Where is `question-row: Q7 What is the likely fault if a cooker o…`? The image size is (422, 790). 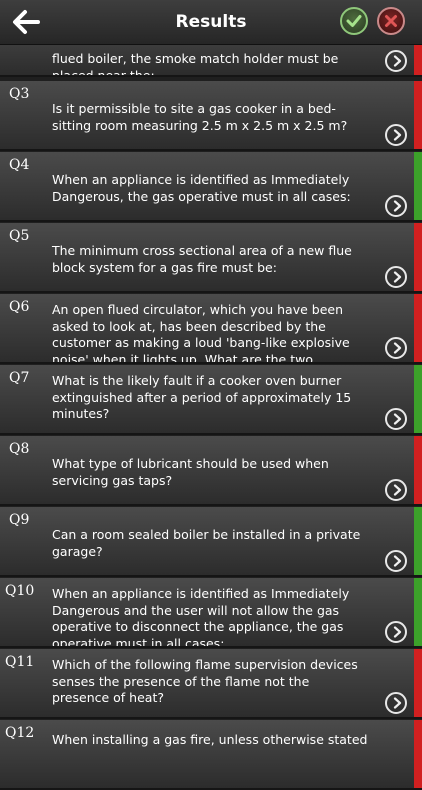 question-row: Q7 What is the likely fault if a cooker o… is located at coordinates (211, 400).